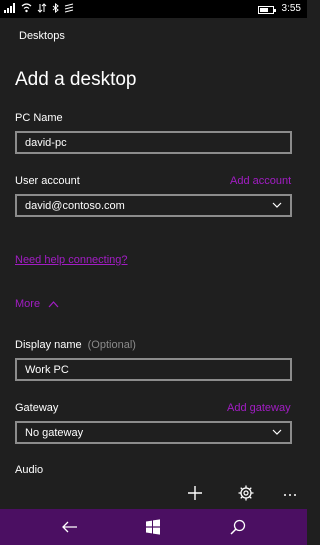  I want to click on wifi-icon, so click(26, 8).